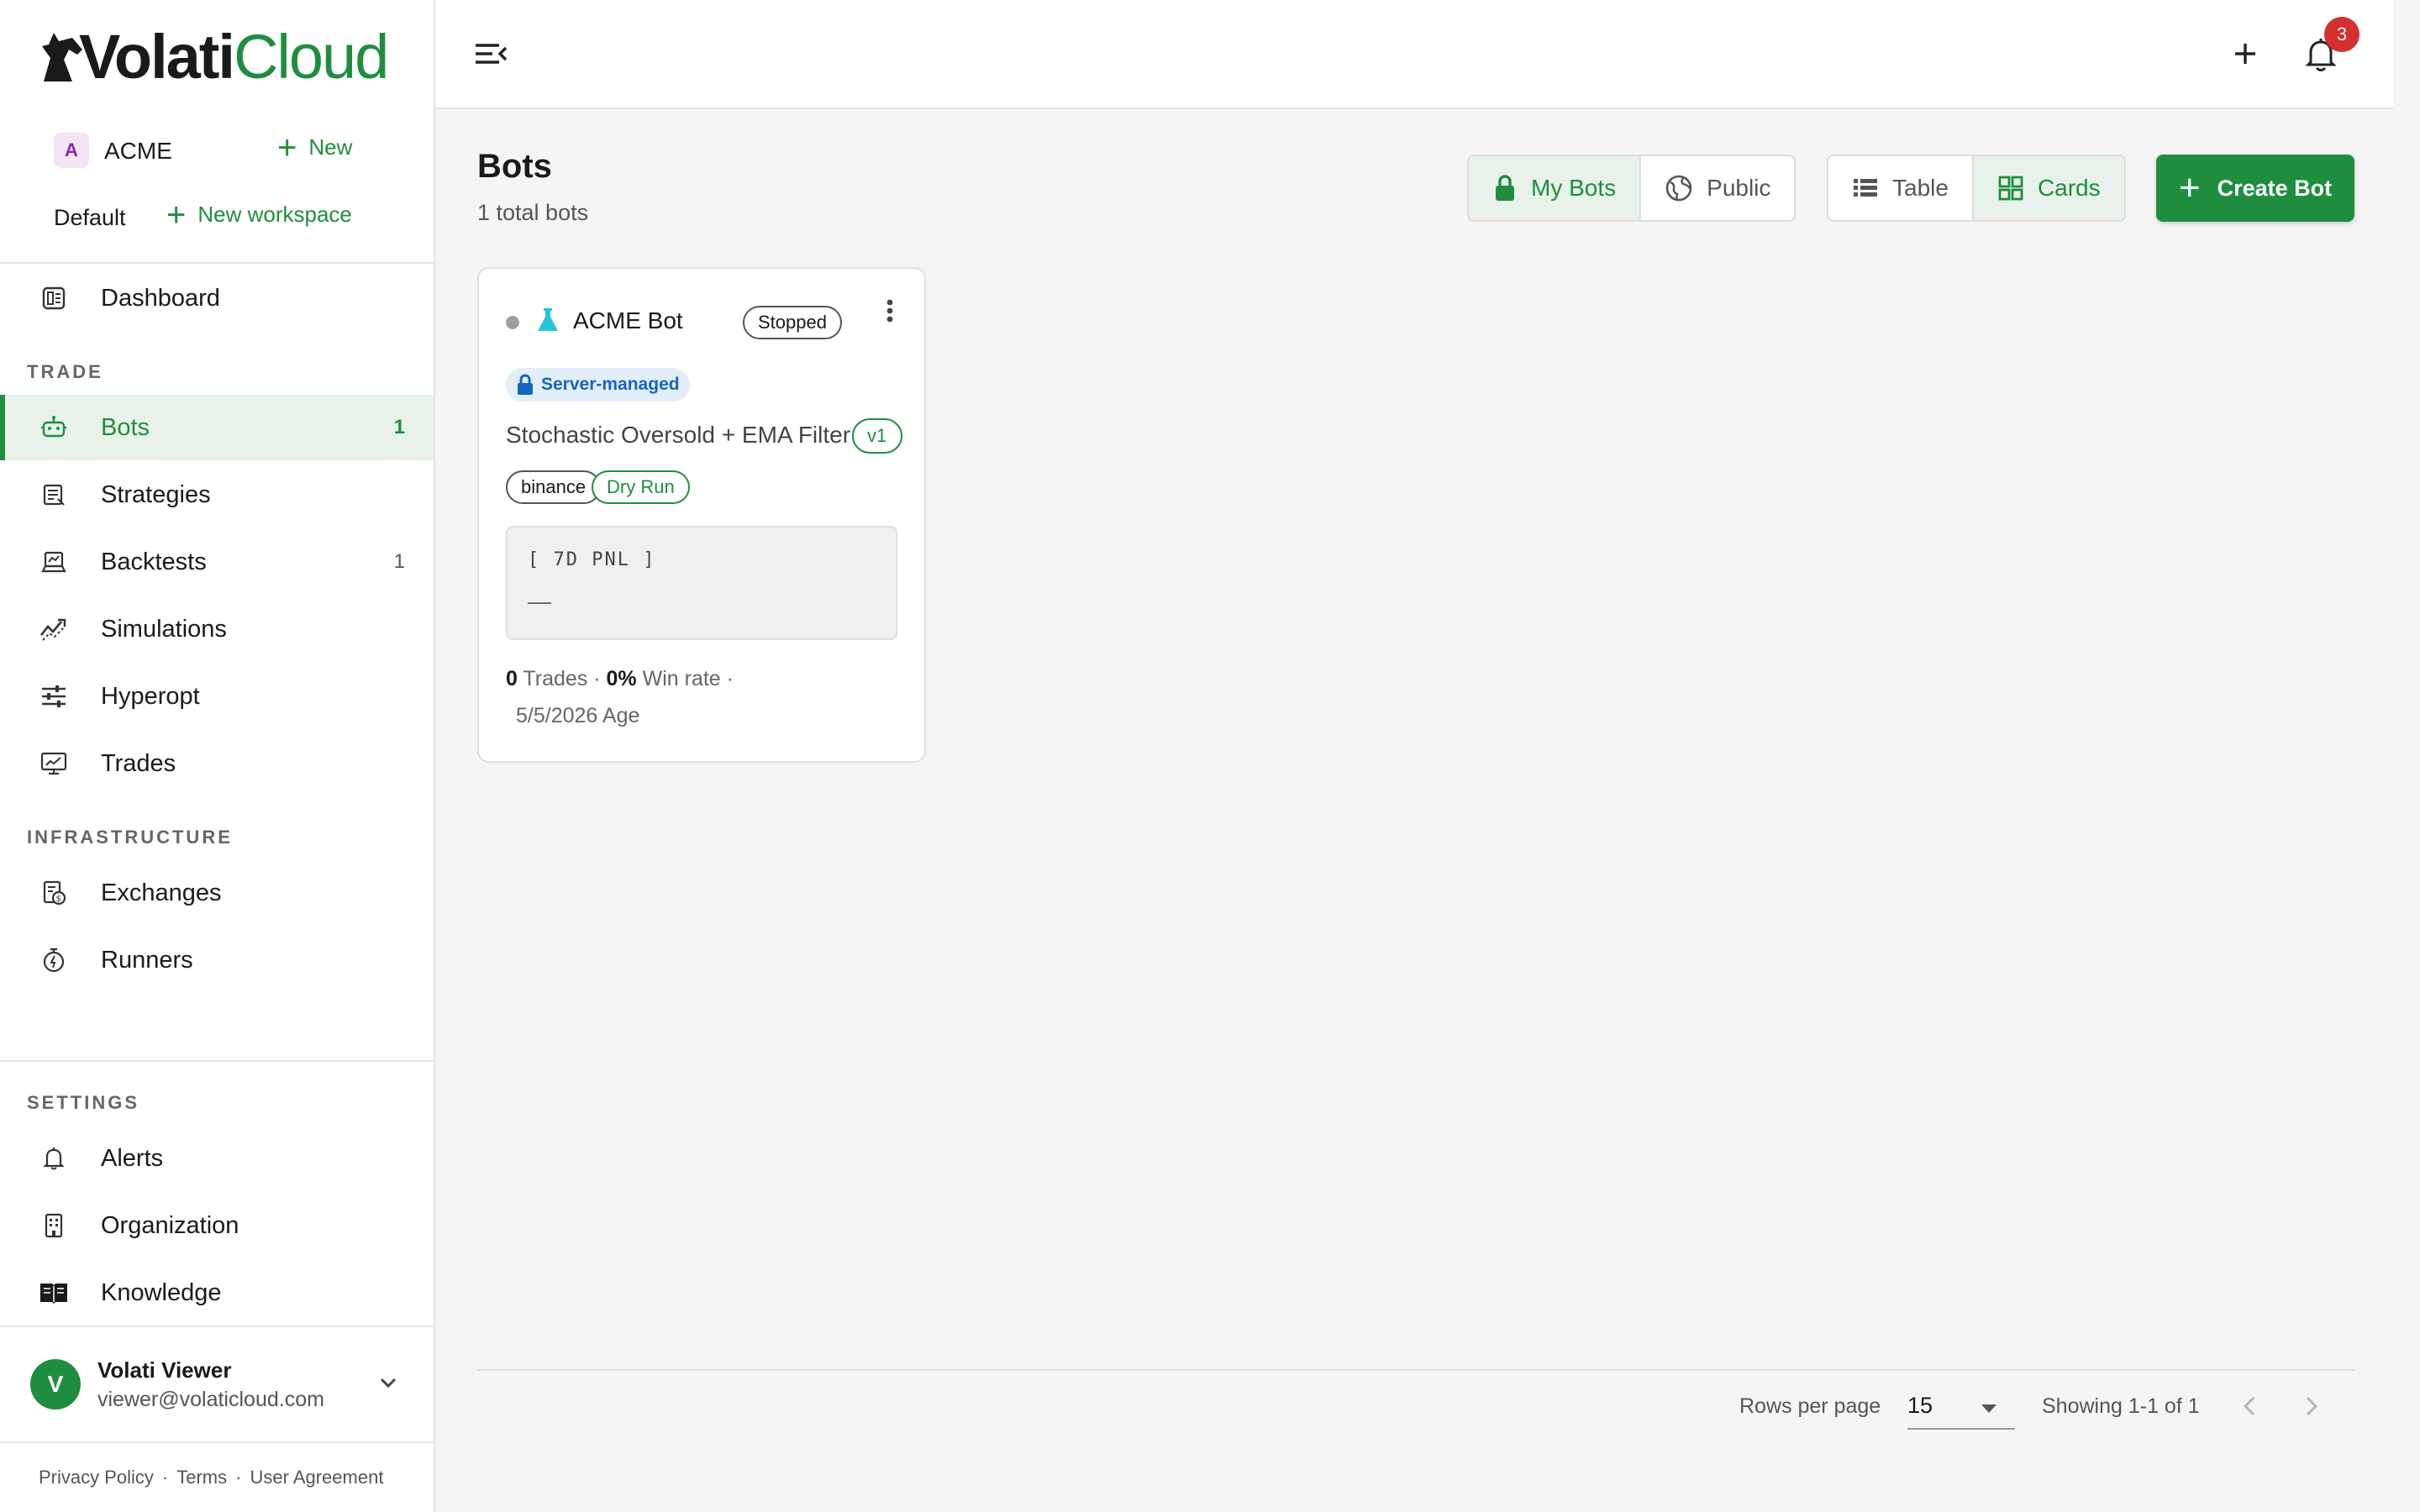 The height and width of the screenshot is (1512, 2420). What do you see at coordinates (592, 559) in the screenshot?
I see `pnl-label: [ 7D PNL ]` at bounding box center [592, 559].